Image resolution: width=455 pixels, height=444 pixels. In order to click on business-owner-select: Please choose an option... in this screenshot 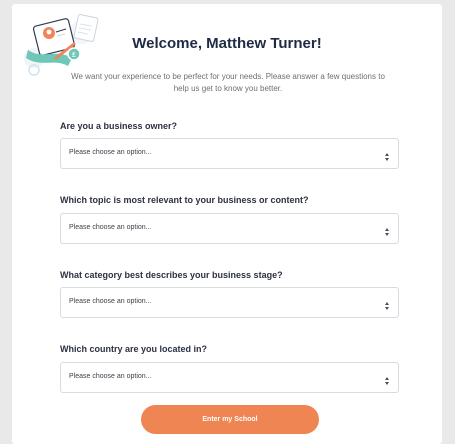, I will do `click(229, 153)`.